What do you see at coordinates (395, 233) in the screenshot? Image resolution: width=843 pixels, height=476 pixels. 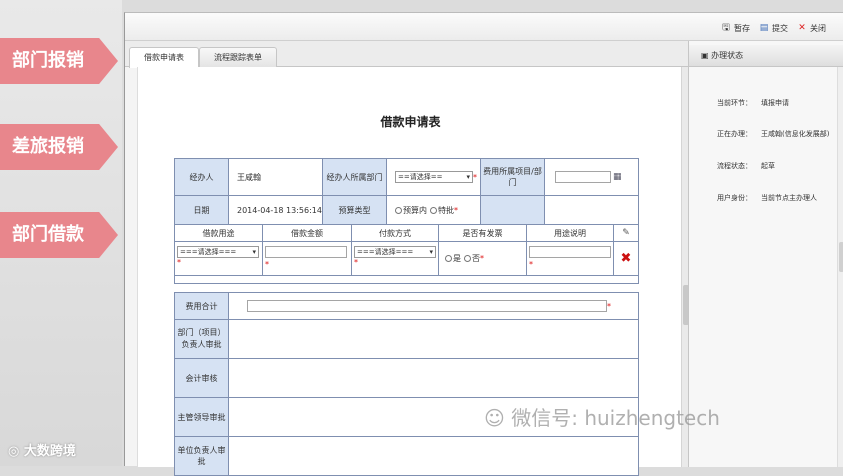 I see `col-payment-header: 付款方式` at bounding box center [395, 233].